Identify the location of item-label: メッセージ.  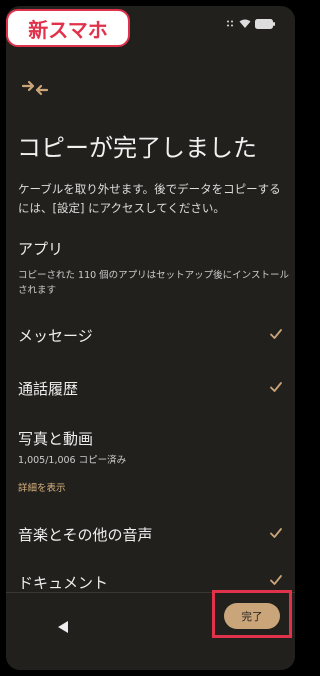
(55, 336).